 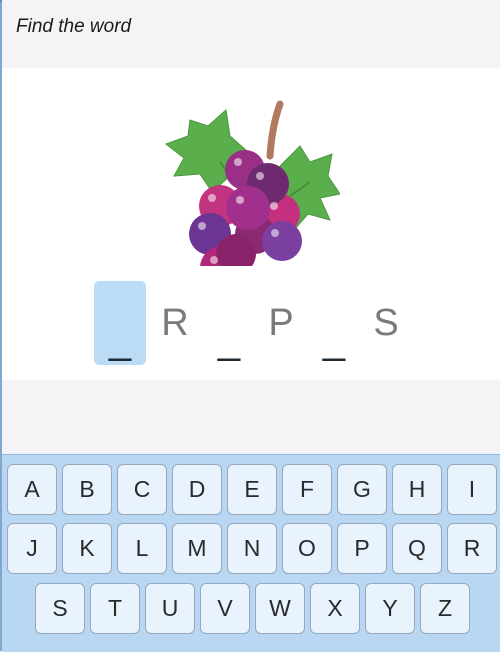 What do you see at coordinates (472, 548) in the screenshot?
I see `key-r: R` at bounding box center [472, 548].